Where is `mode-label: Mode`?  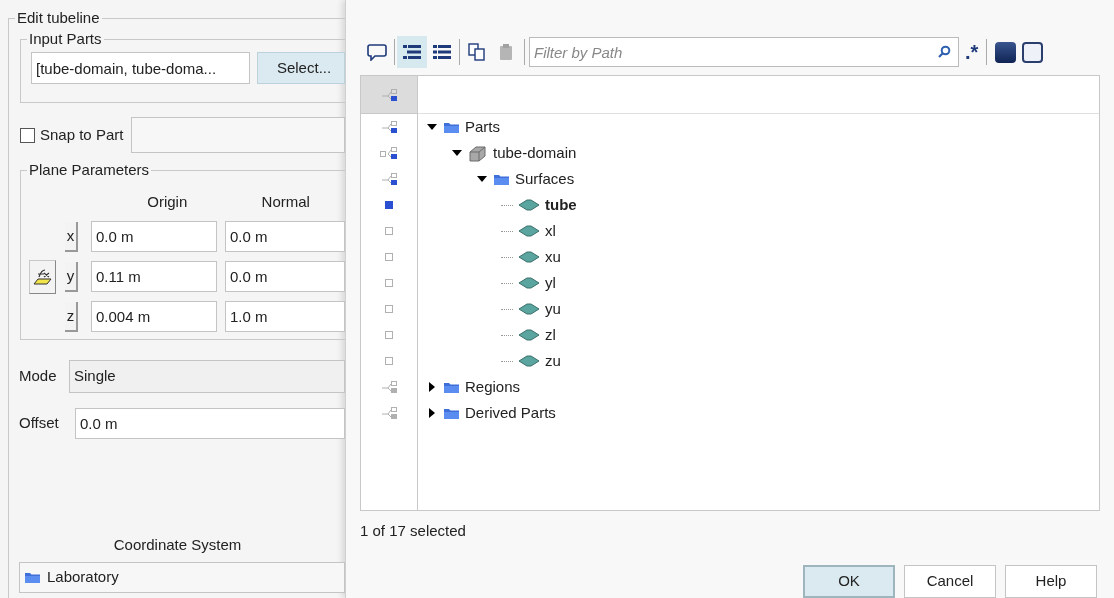 mode-label: Mode is located at coordinates (38, 376).